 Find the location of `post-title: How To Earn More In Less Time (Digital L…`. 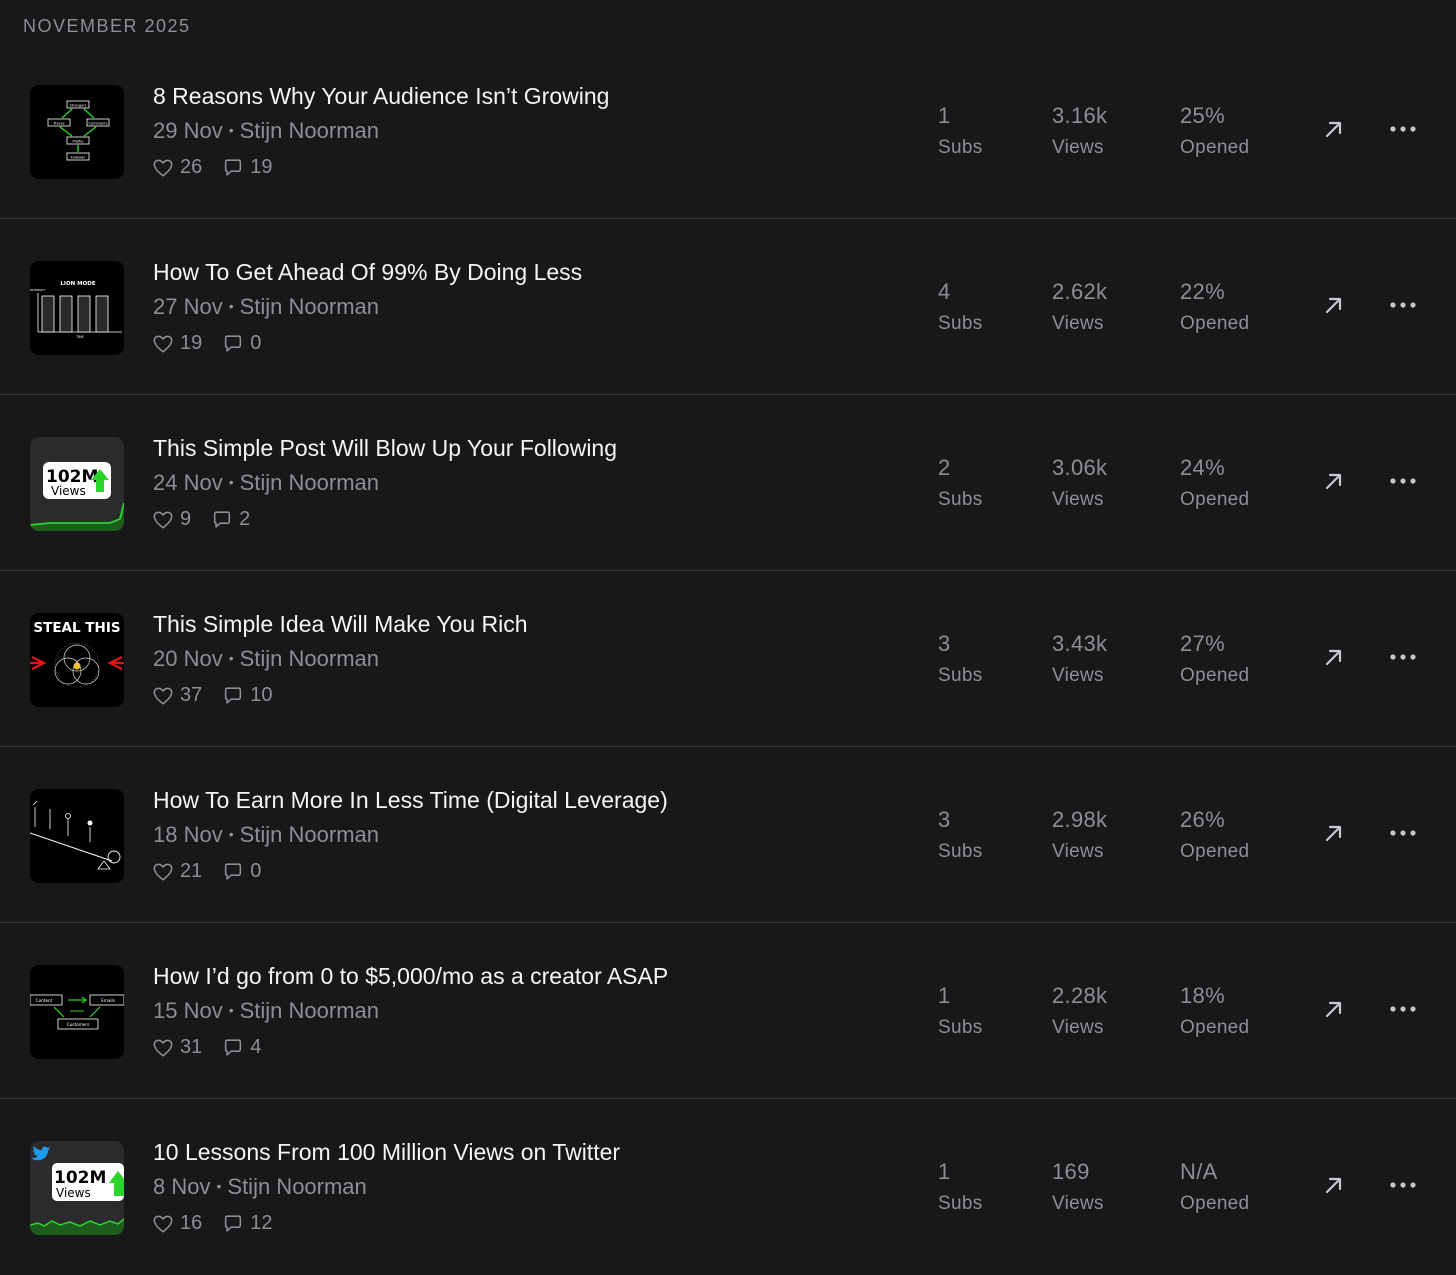

post-title: How To Earn More In Less Time (Digital L… is located at coordinates (410, 800).